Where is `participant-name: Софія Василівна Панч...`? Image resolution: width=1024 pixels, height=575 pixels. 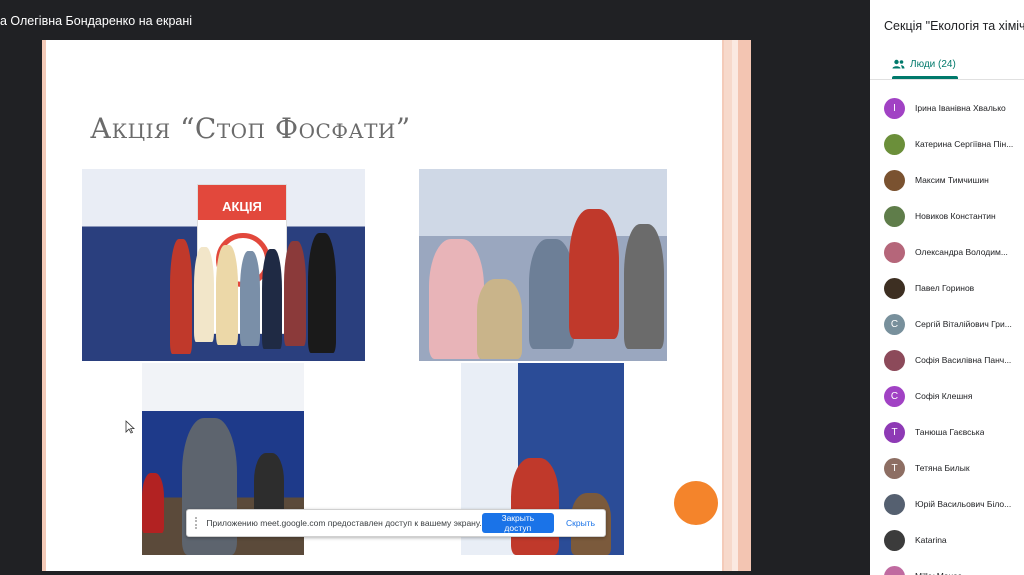 participant-name: Софія Василівна Панч... is located at coordinates (963, 360).